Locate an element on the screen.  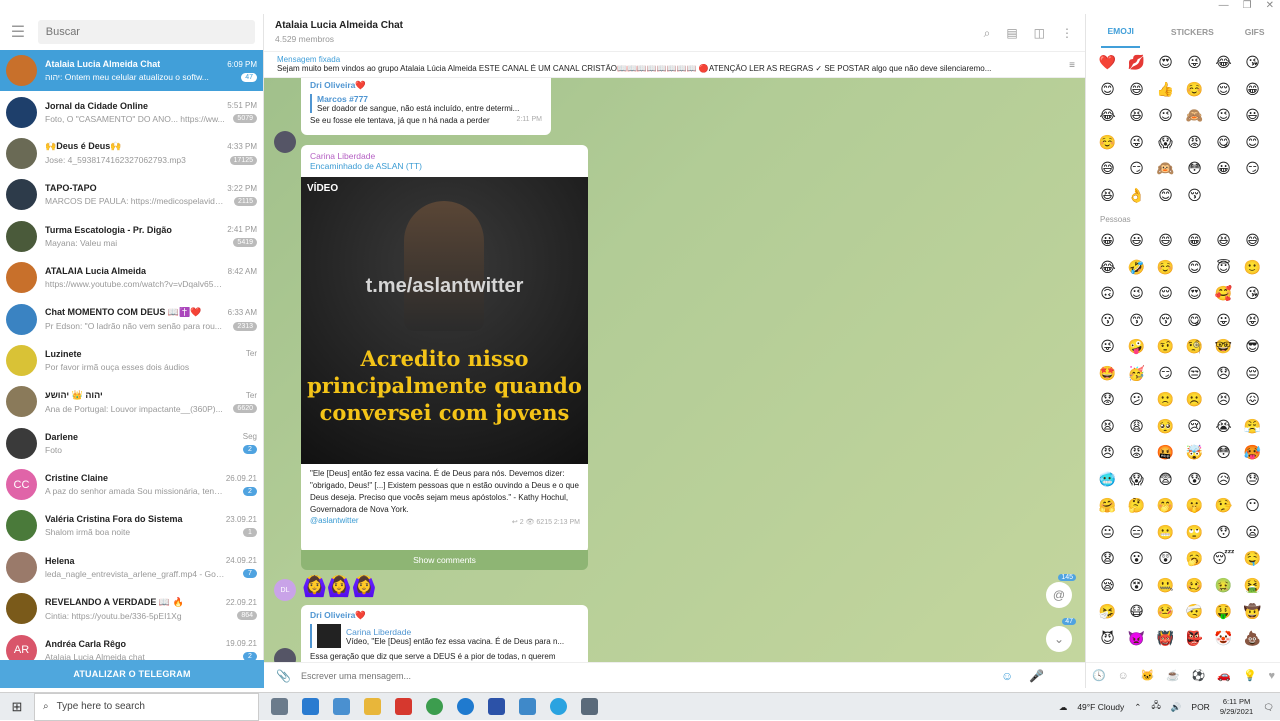
emoji-item: 👺 is located at coordinates (1194, 639).